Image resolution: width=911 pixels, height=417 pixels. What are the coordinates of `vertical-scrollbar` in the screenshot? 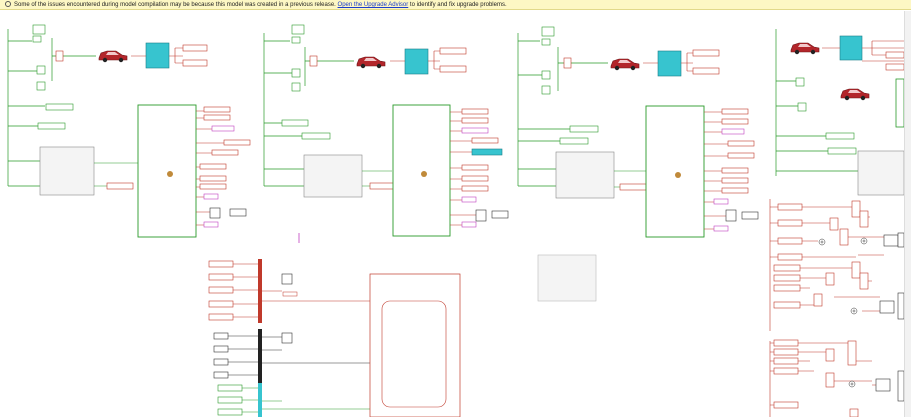 It's located at (907, 214).